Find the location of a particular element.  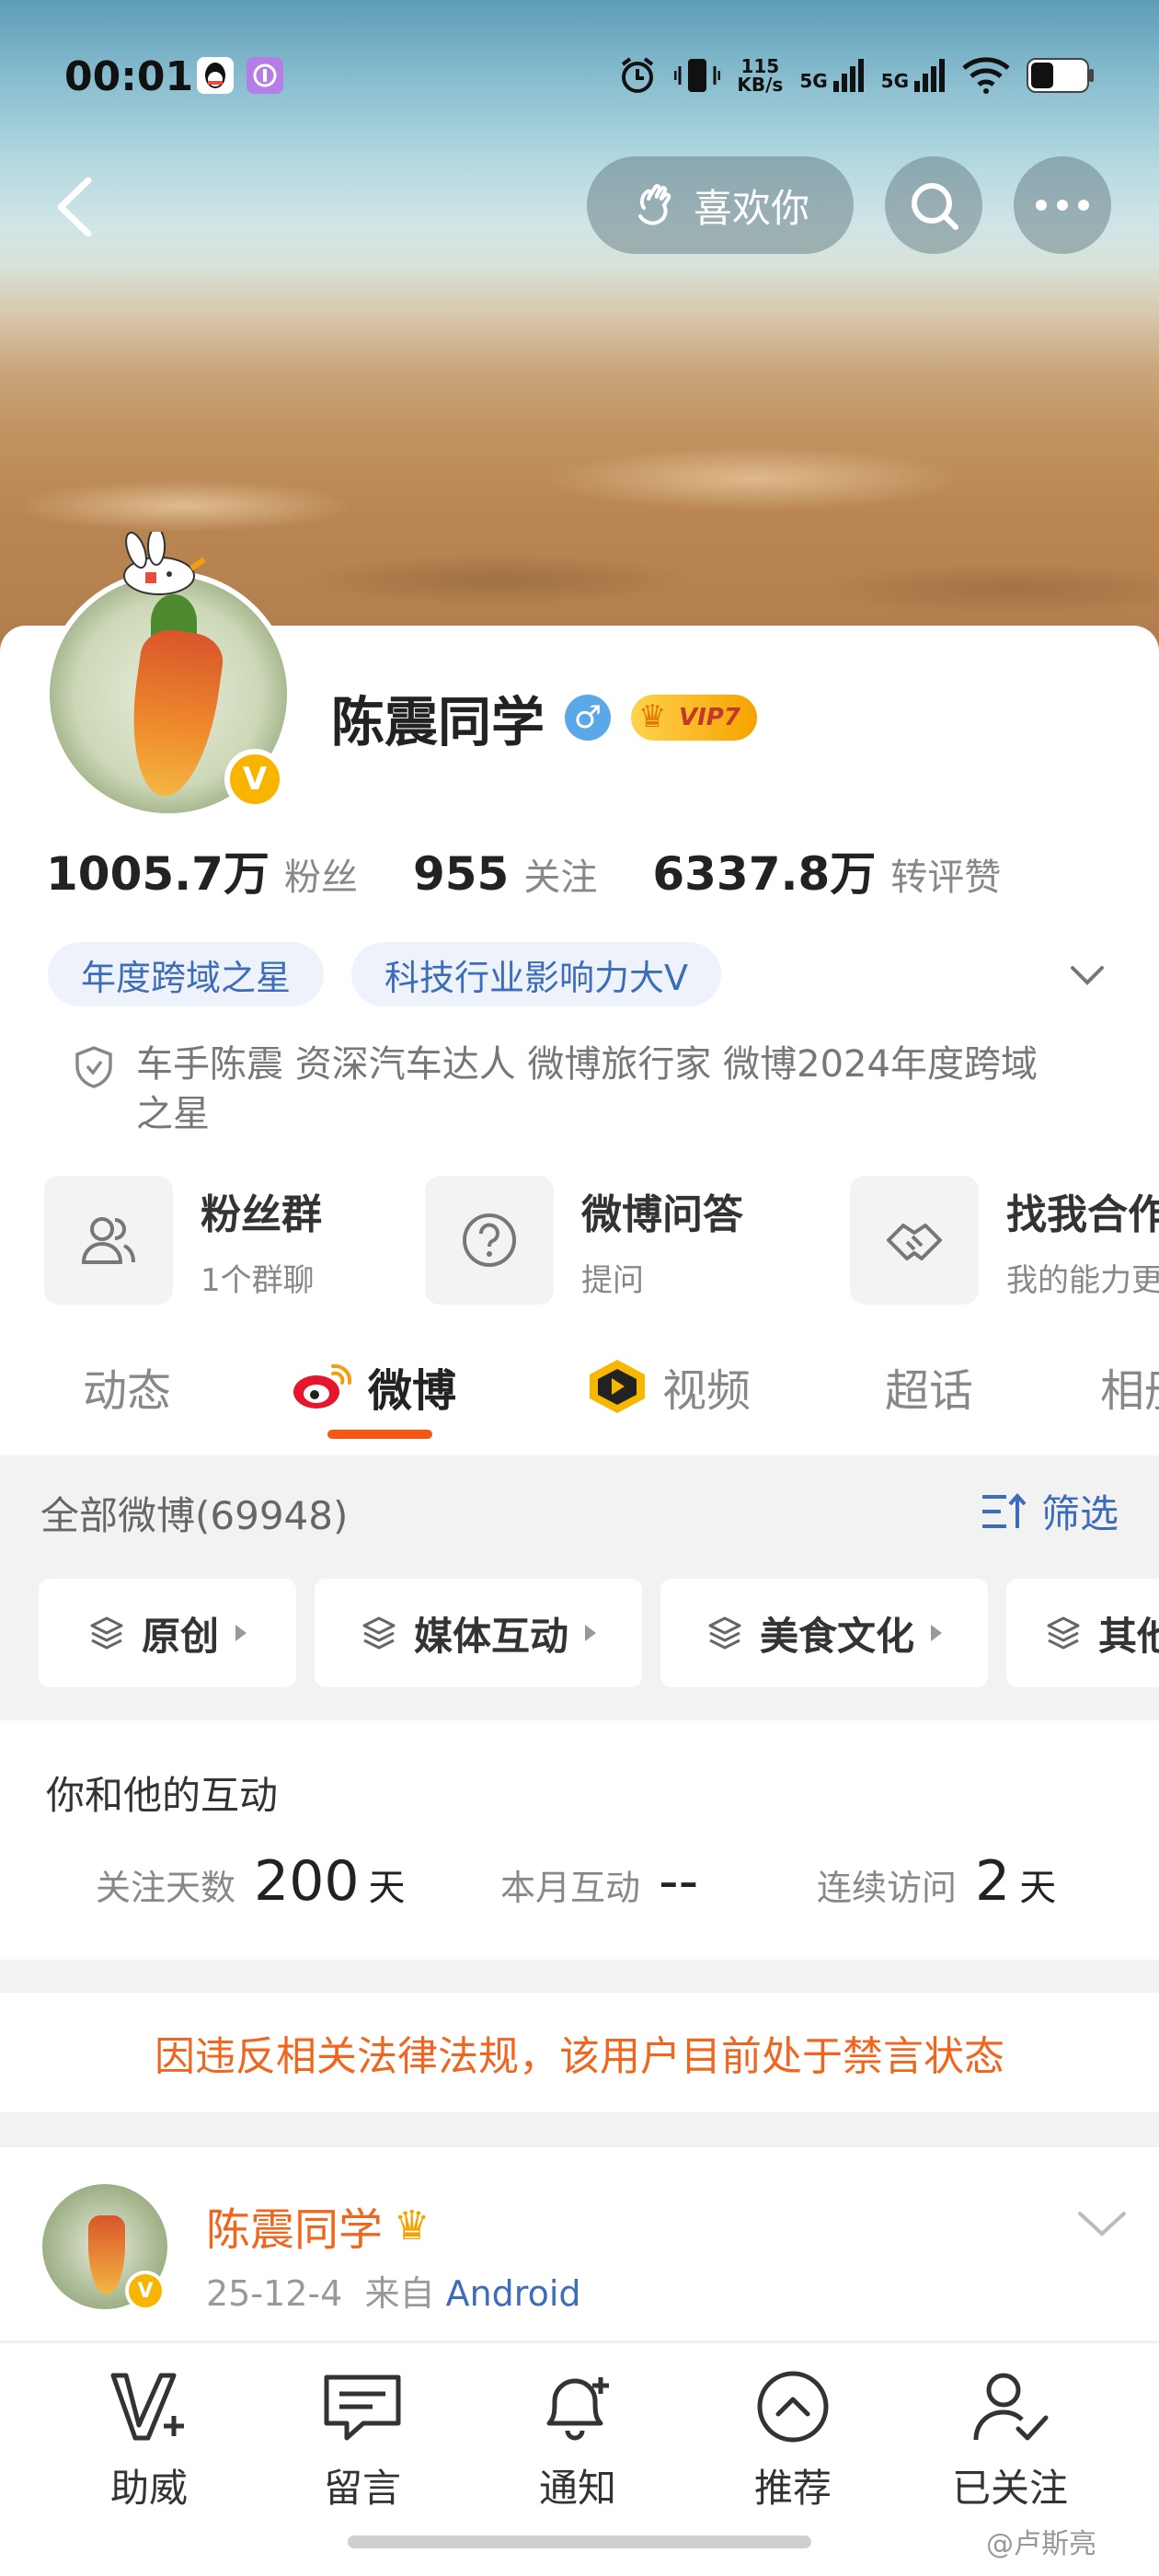

group-icon is located at coordinates (108, 1240).